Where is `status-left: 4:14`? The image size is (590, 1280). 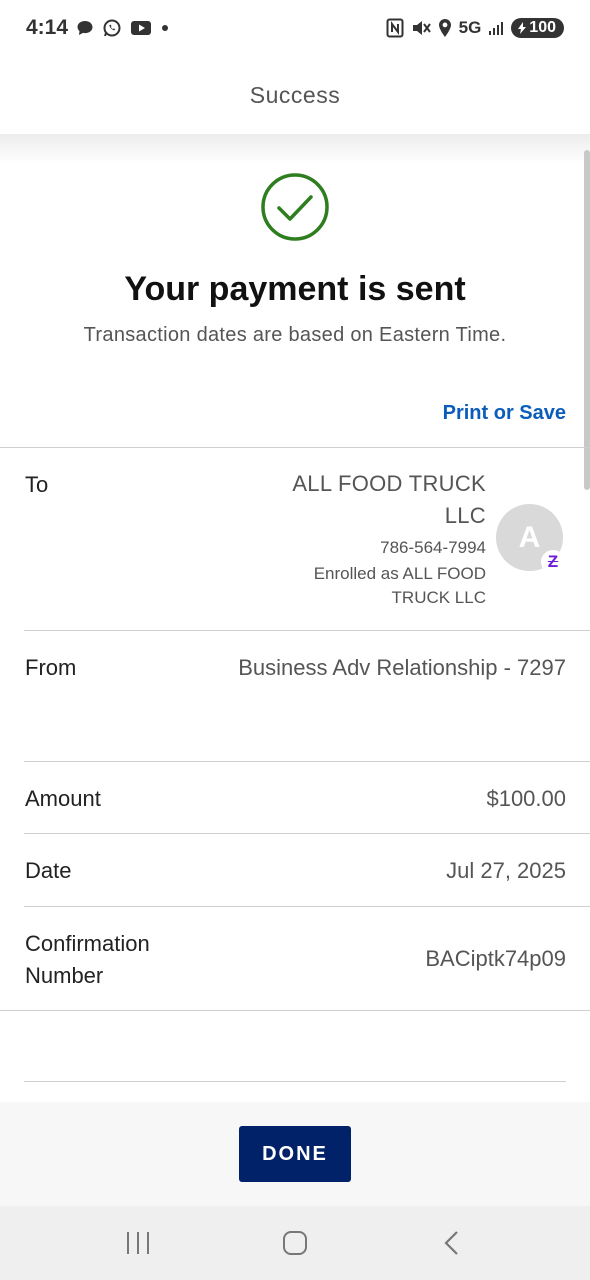
status-left: 4:14 is located at coordinates (98, 28).